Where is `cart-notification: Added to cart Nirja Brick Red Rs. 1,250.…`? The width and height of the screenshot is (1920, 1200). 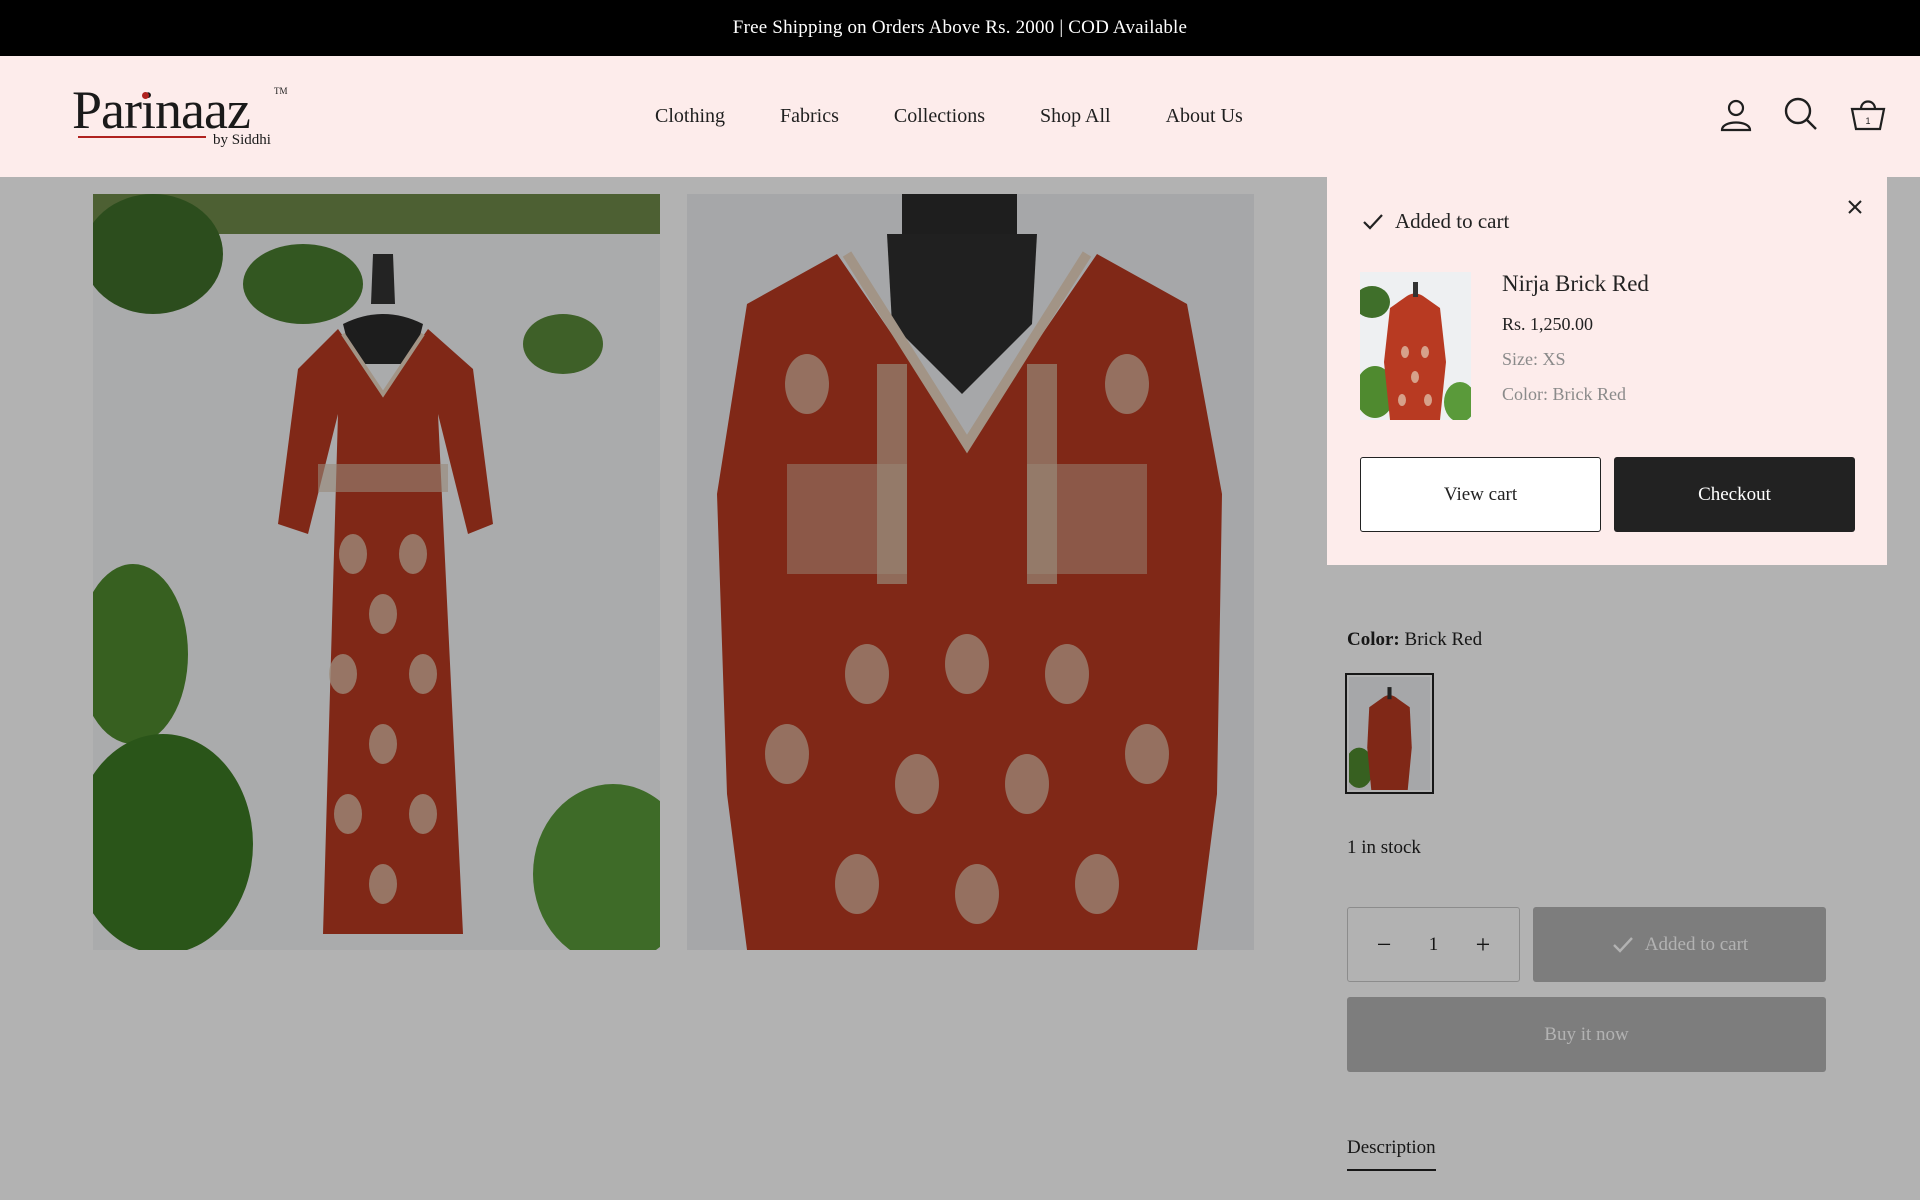 cart-notification: Added to cart Nirja Brick Red Rs. 1,250.… is located at coordinates (1607, 371).